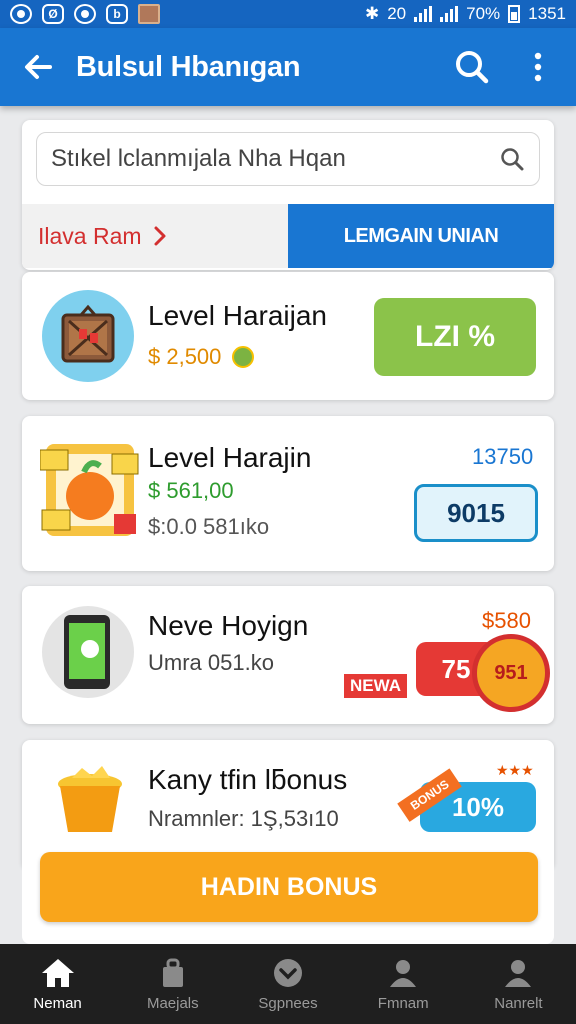  I want to click on new-badge: NEWA, so click(375, 686).